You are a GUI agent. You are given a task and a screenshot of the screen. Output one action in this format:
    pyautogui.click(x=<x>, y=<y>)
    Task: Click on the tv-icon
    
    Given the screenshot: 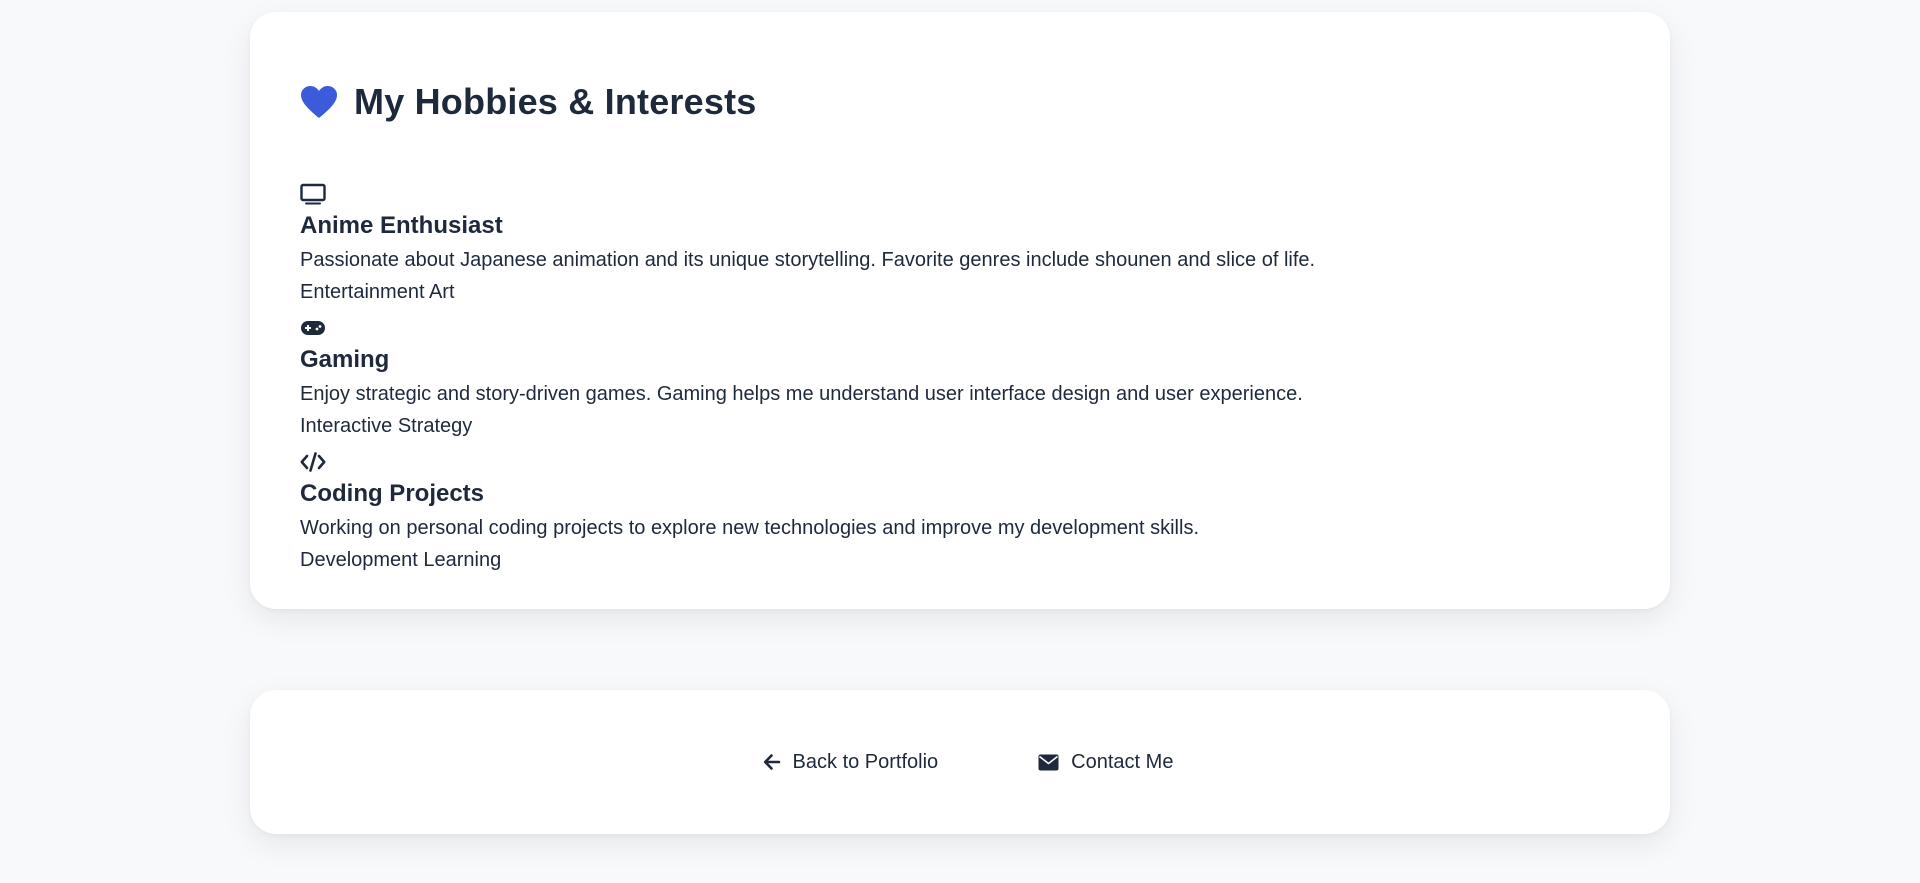 What is the action you would take?
    pyautogui.click(x=960, y=194)
    